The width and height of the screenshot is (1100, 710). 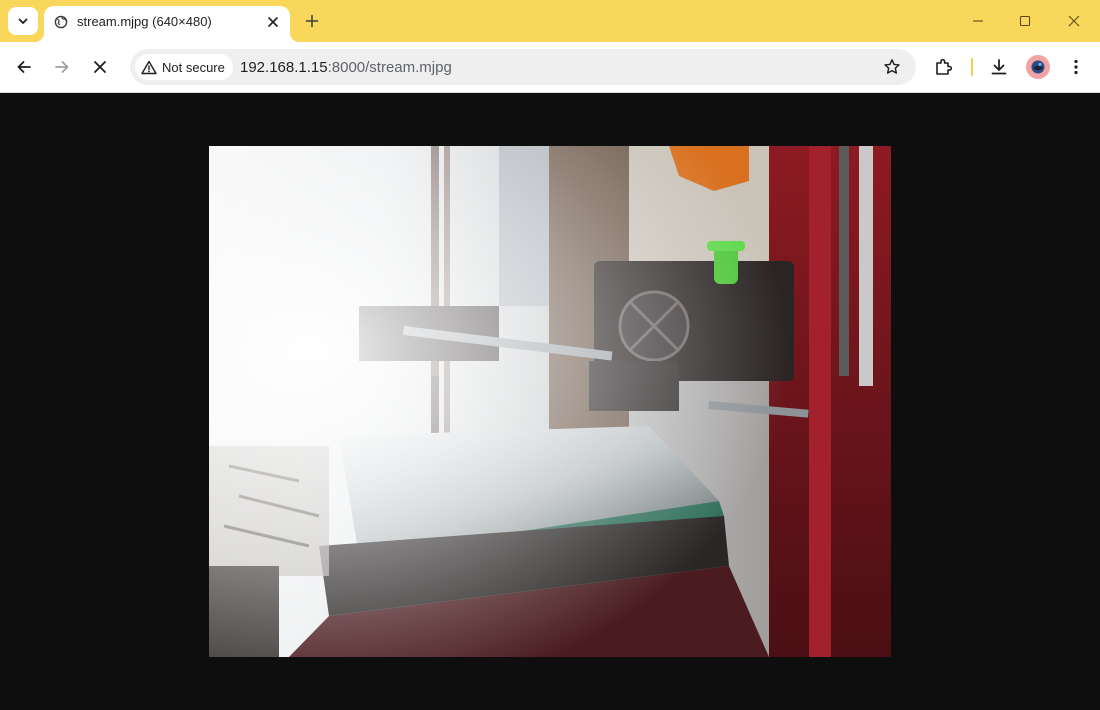 I want to click on url-path: :8000/stream.mjpg, so click(x=389, y=67).